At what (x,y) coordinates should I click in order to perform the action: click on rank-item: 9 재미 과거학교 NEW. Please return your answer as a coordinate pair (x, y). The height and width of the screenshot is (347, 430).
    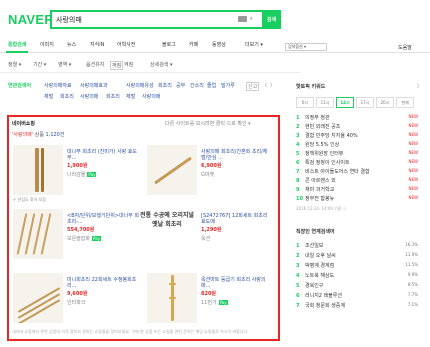
    Looking at the image, I should click on (360, 189).